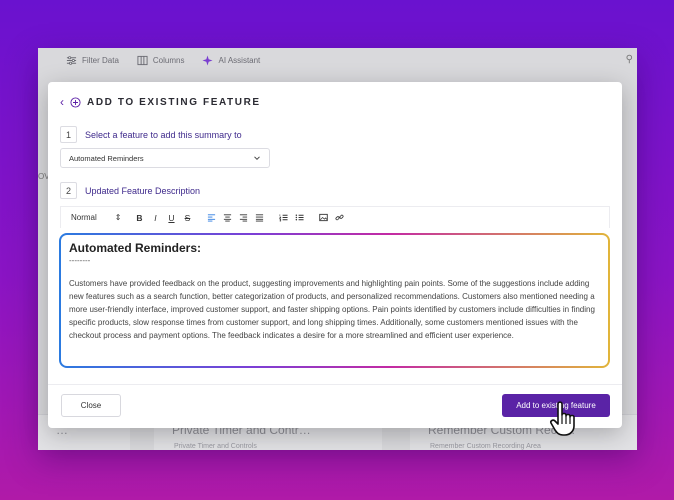 The width and height of the screenshot is (674, 500). Describe the element at coordinates (323, 218) in the screenshot. I see `image-icon` at that location.